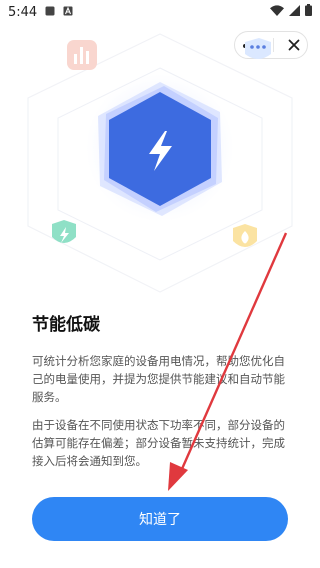  I want to click on status-time: 5:44, so click(23, 12).